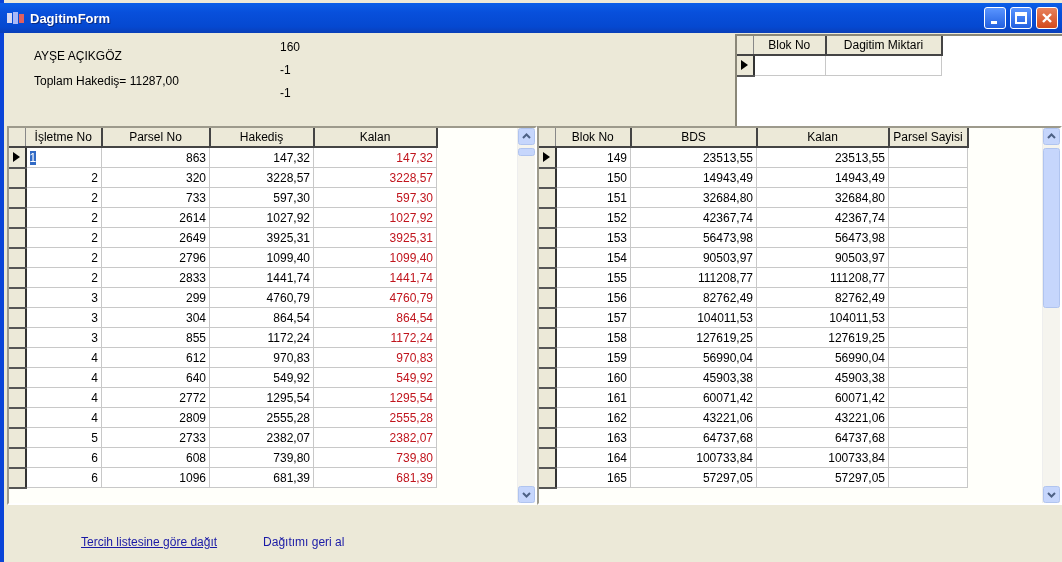 This screenshot has width=1062, height=562. What do you see at coordinates (304, 542) in the screenshot?
I see `action-link: Dağıtımı geri al` at bounding box center [304, 542].